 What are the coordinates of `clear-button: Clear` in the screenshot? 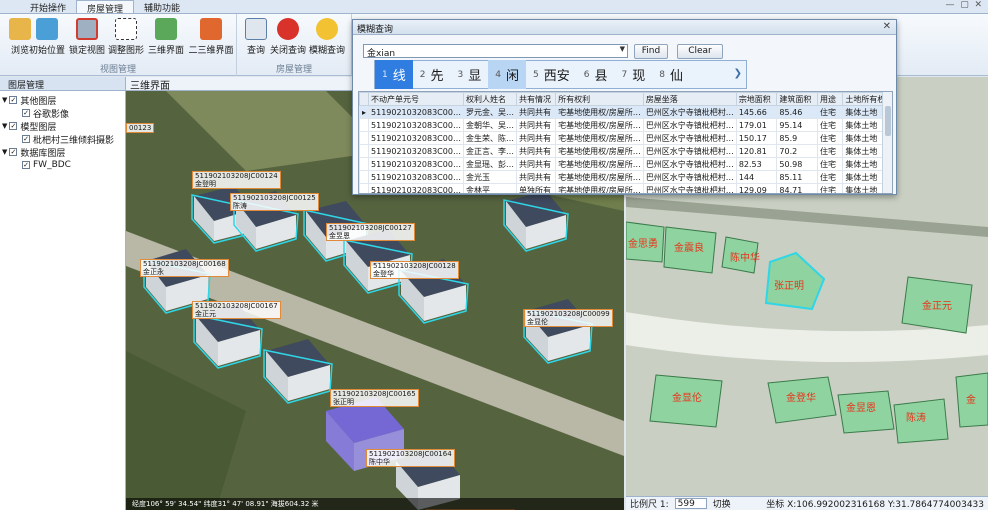 It's located at (700, 51).